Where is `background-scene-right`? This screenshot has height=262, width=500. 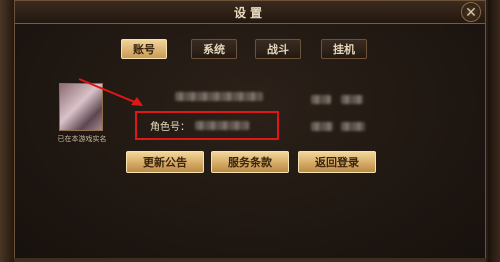 background-scene-right is located at coordinates (494, 131).